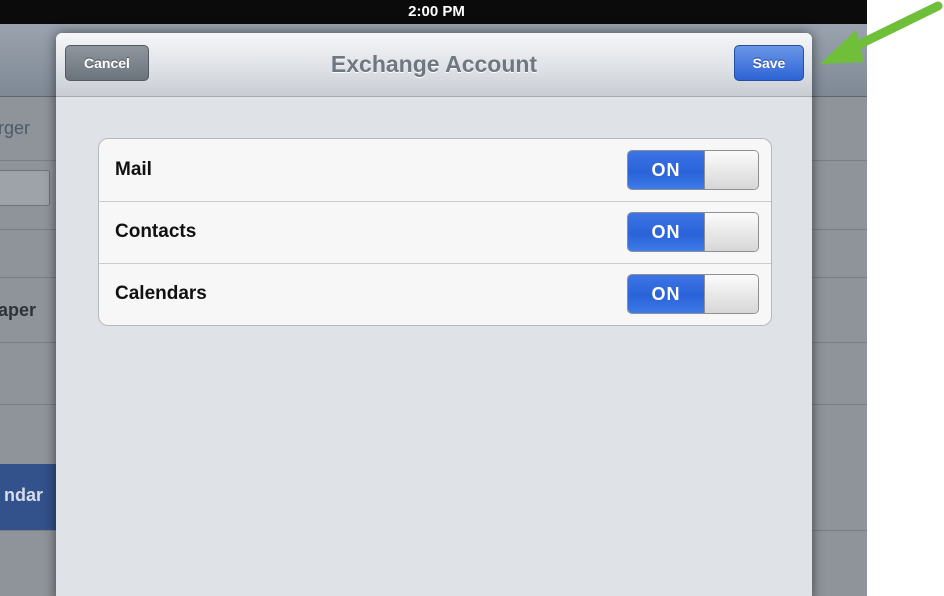 The image size is (944, 596). I want to click on status-bar: 2:00 PM, so click(433, 12).